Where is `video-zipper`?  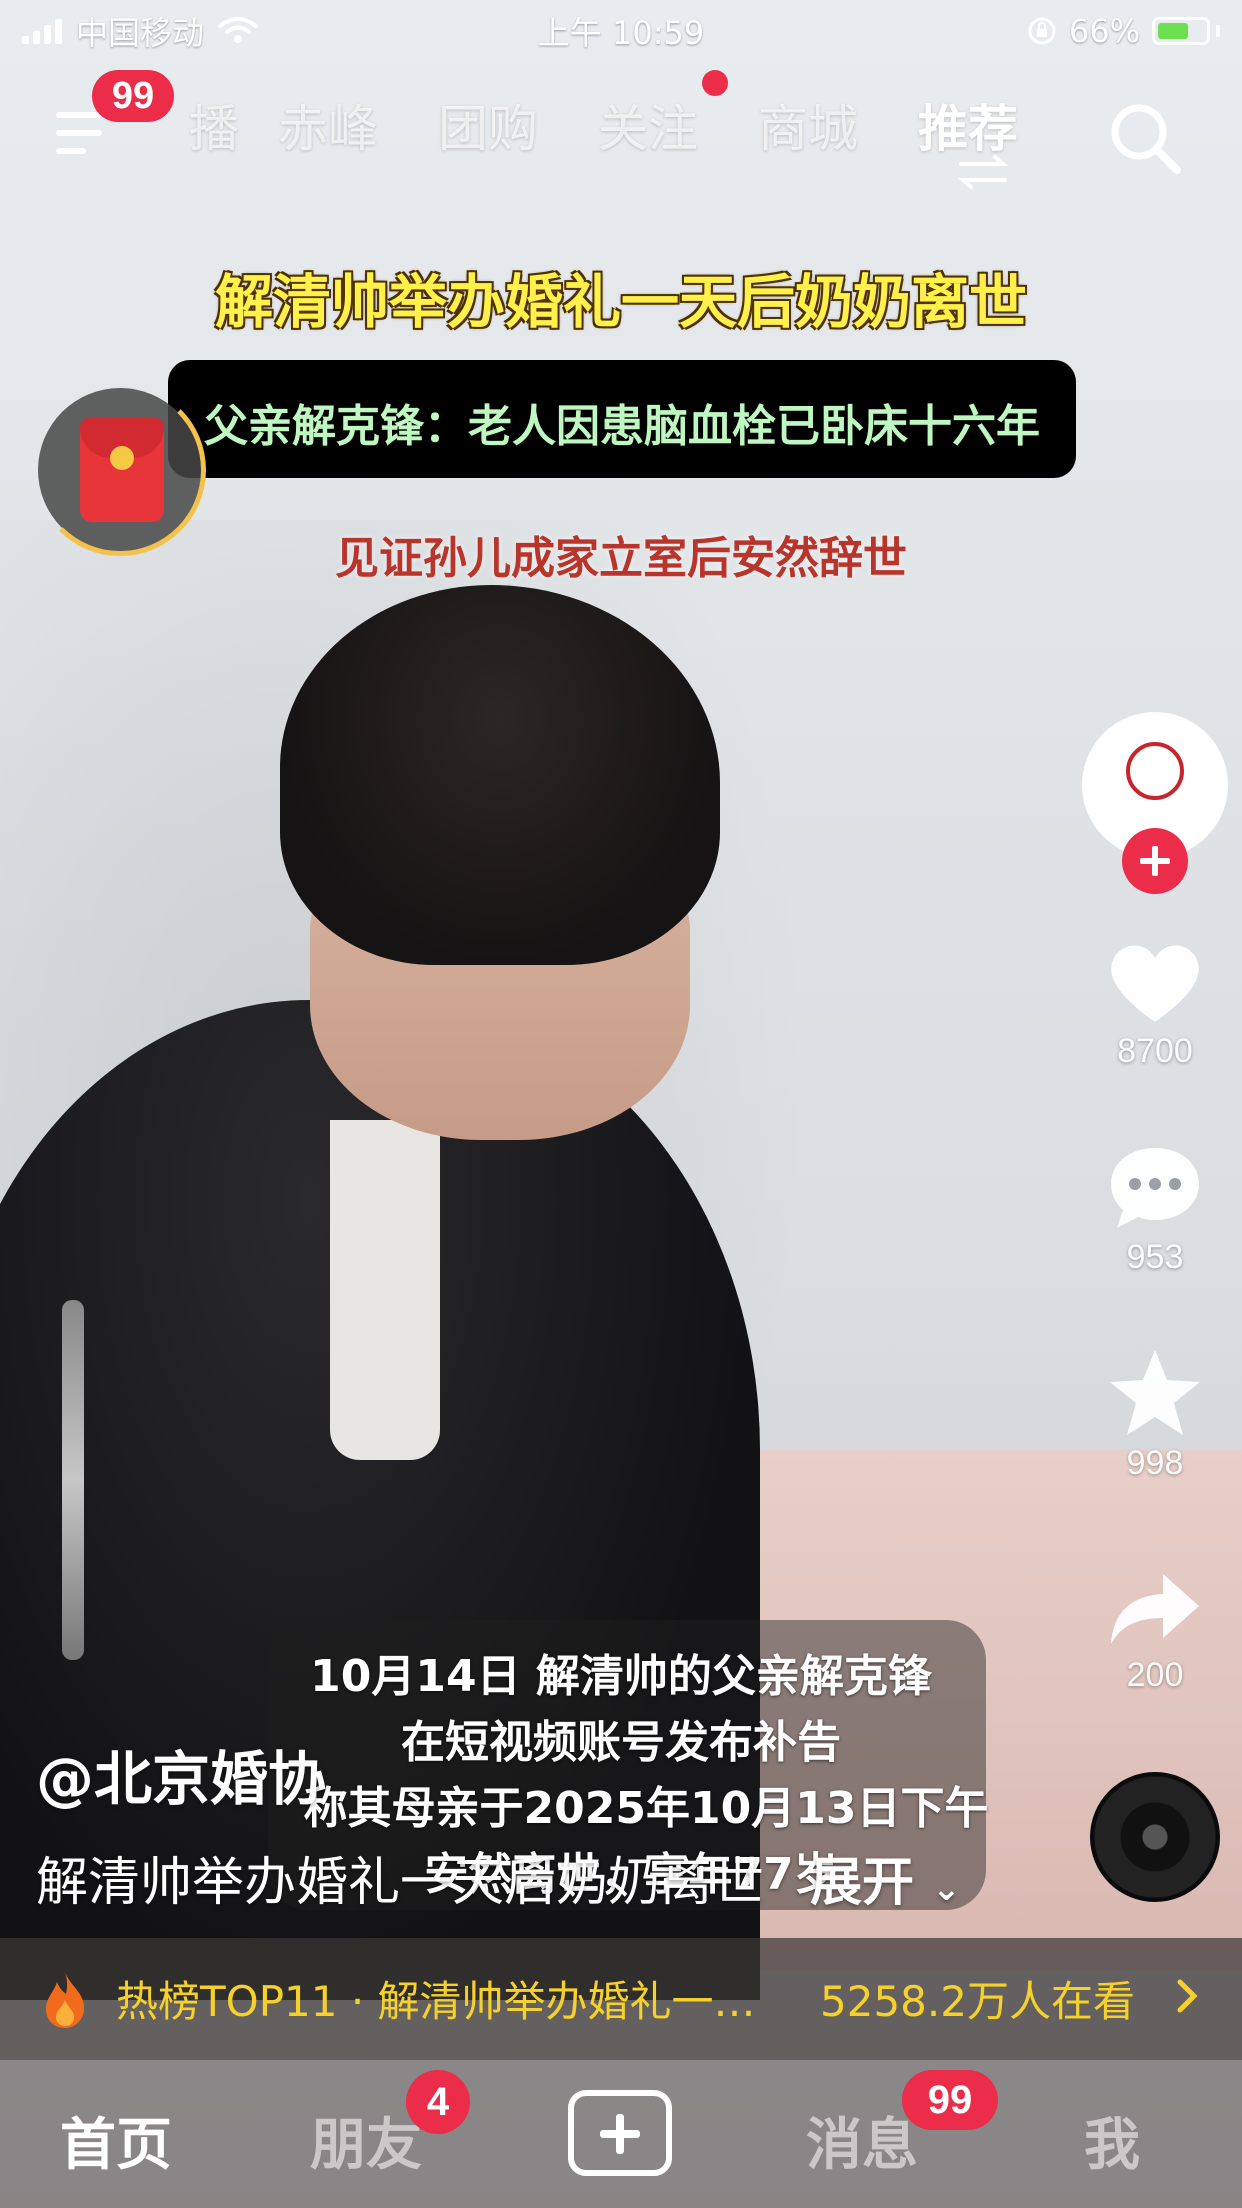 video-zipper is located at coordinates (73, 1480).